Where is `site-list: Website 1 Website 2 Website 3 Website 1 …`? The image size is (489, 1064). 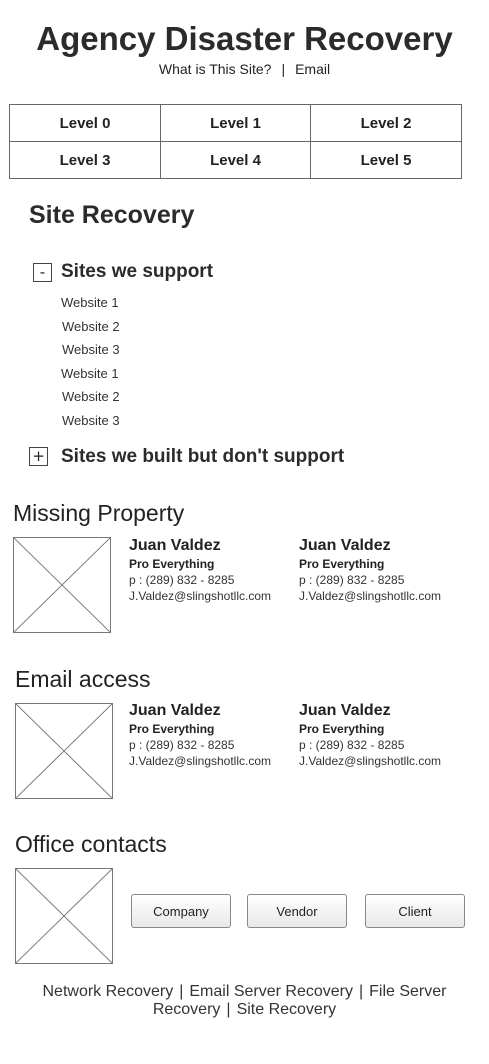
site-list: Website 1 Website 2 Website 3 Website 1 … is located at coordinates (90, 366).